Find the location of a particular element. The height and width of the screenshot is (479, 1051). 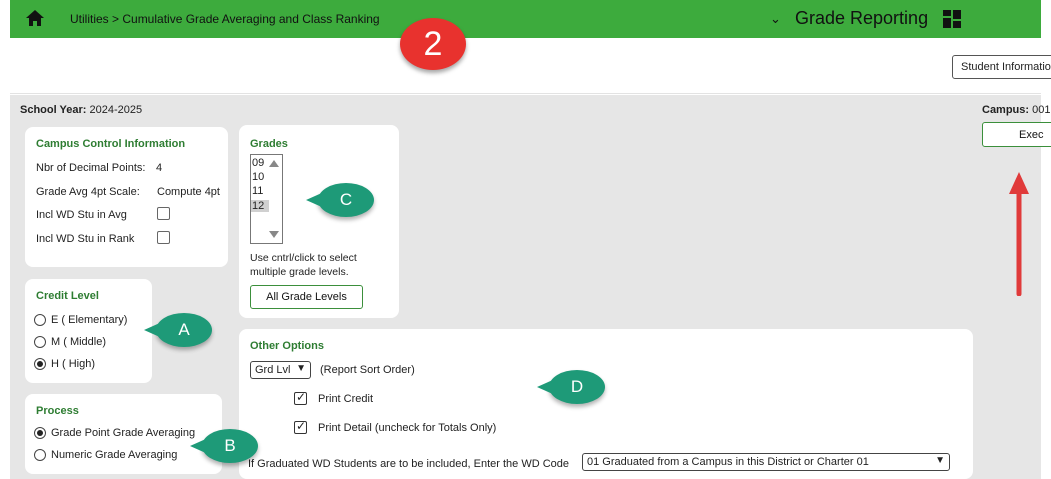

print-credit-label: Print Credit is located at coordinates (346, 399).